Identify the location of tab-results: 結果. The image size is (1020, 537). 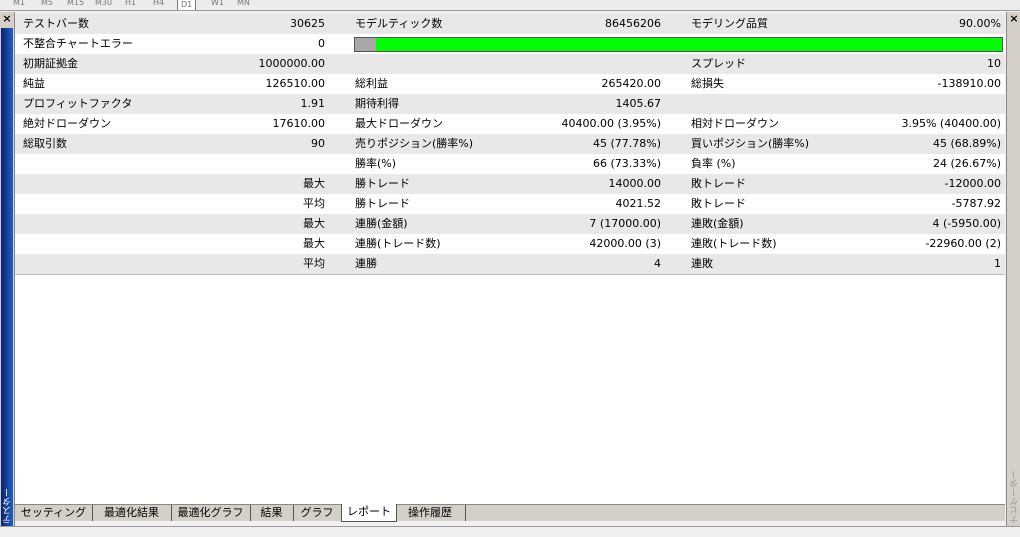
(272, 513).